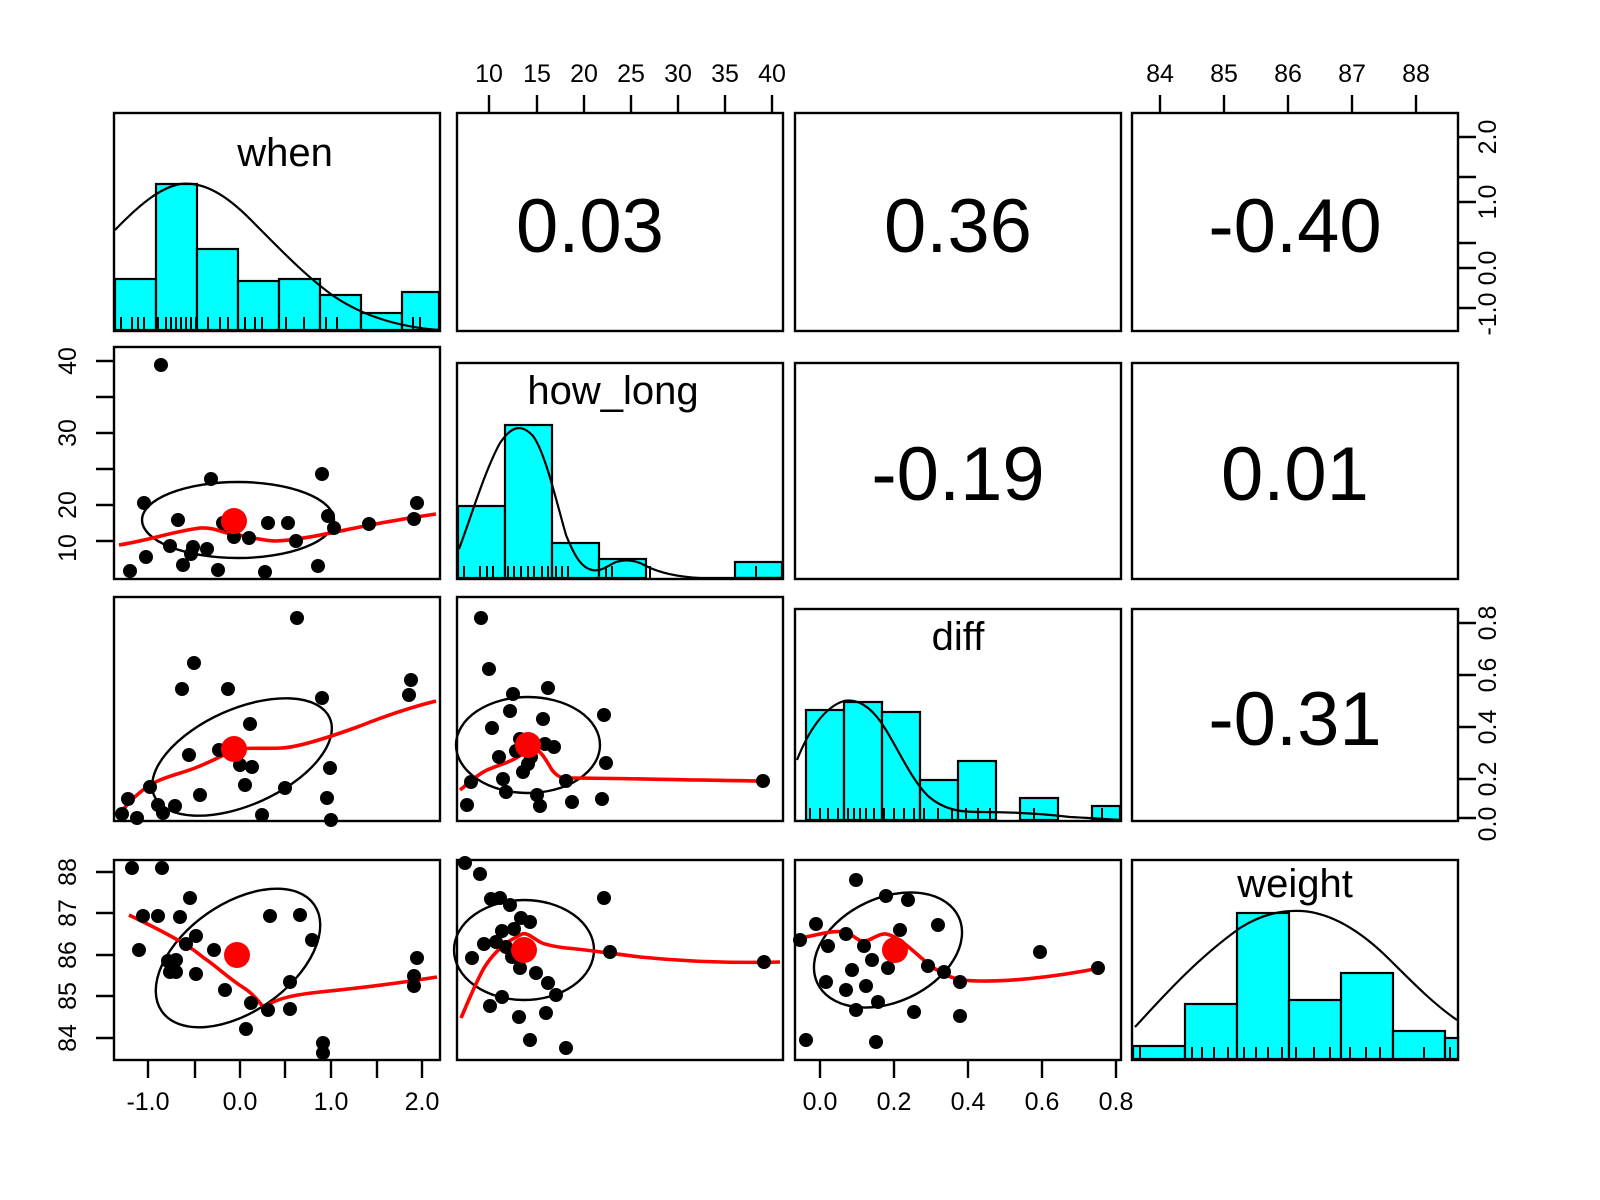  What do you see at coordinates (537, 74) in the screenshot?
I see `axis-tick-label: 15` at bounding box center [537, 74].